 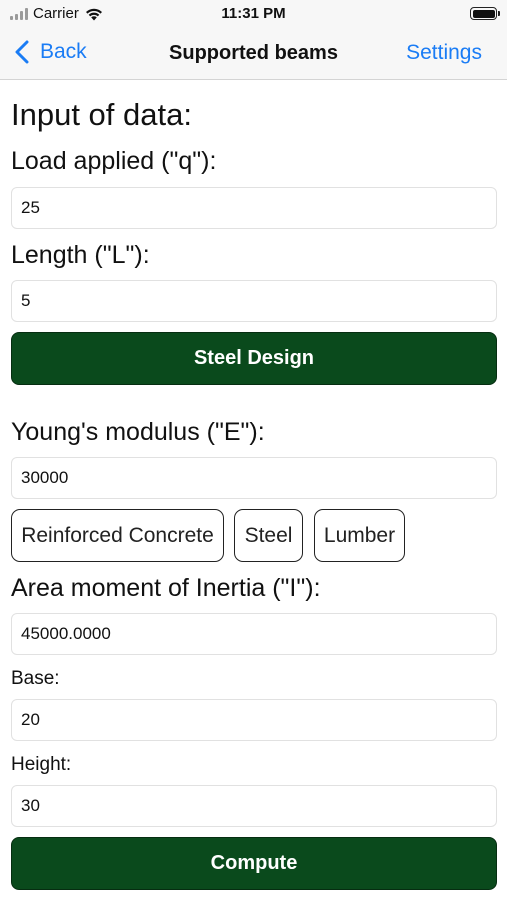 I want to click on inertia-input: 45000.0000, so click(x=254, y=634).